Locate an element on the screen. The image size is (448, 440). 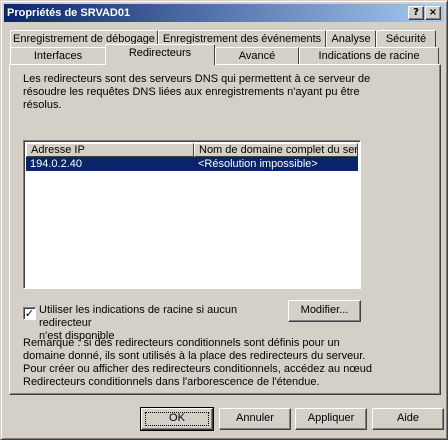
tab-forwarders: Redirecteurs is located at coordinates (160, 54).